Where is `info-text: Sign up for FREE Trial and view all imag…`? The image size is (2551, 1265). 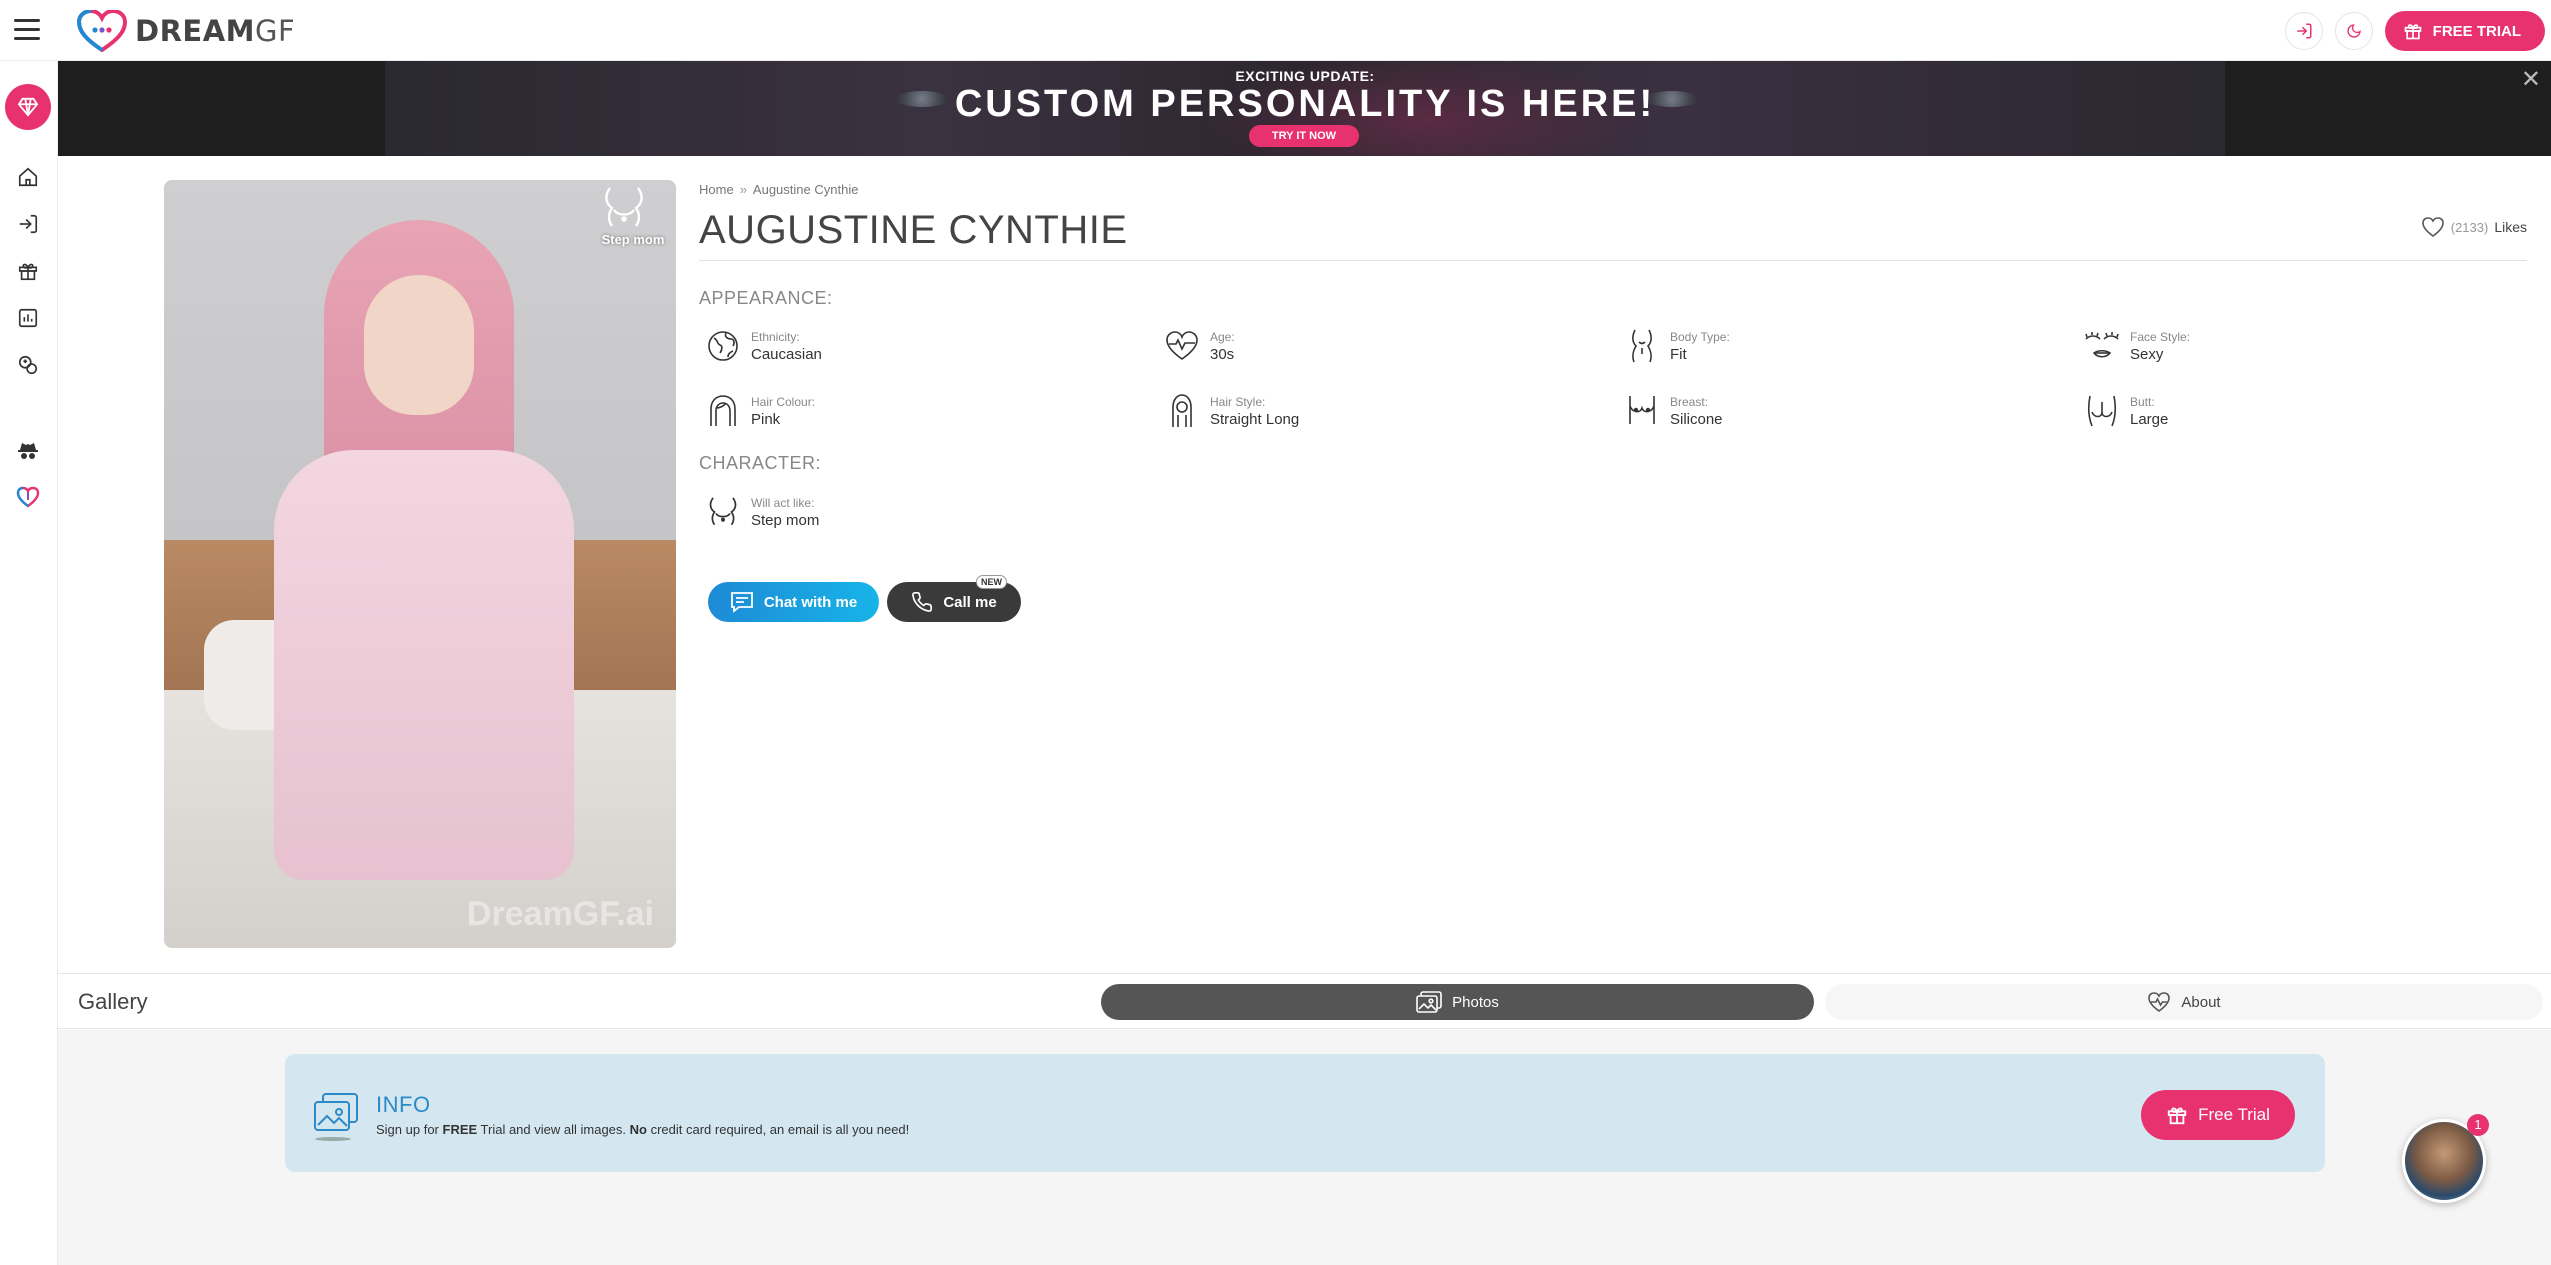 info-text: Sign up for FREE Trial and view all imag… is located at coordinates (643, 1129).